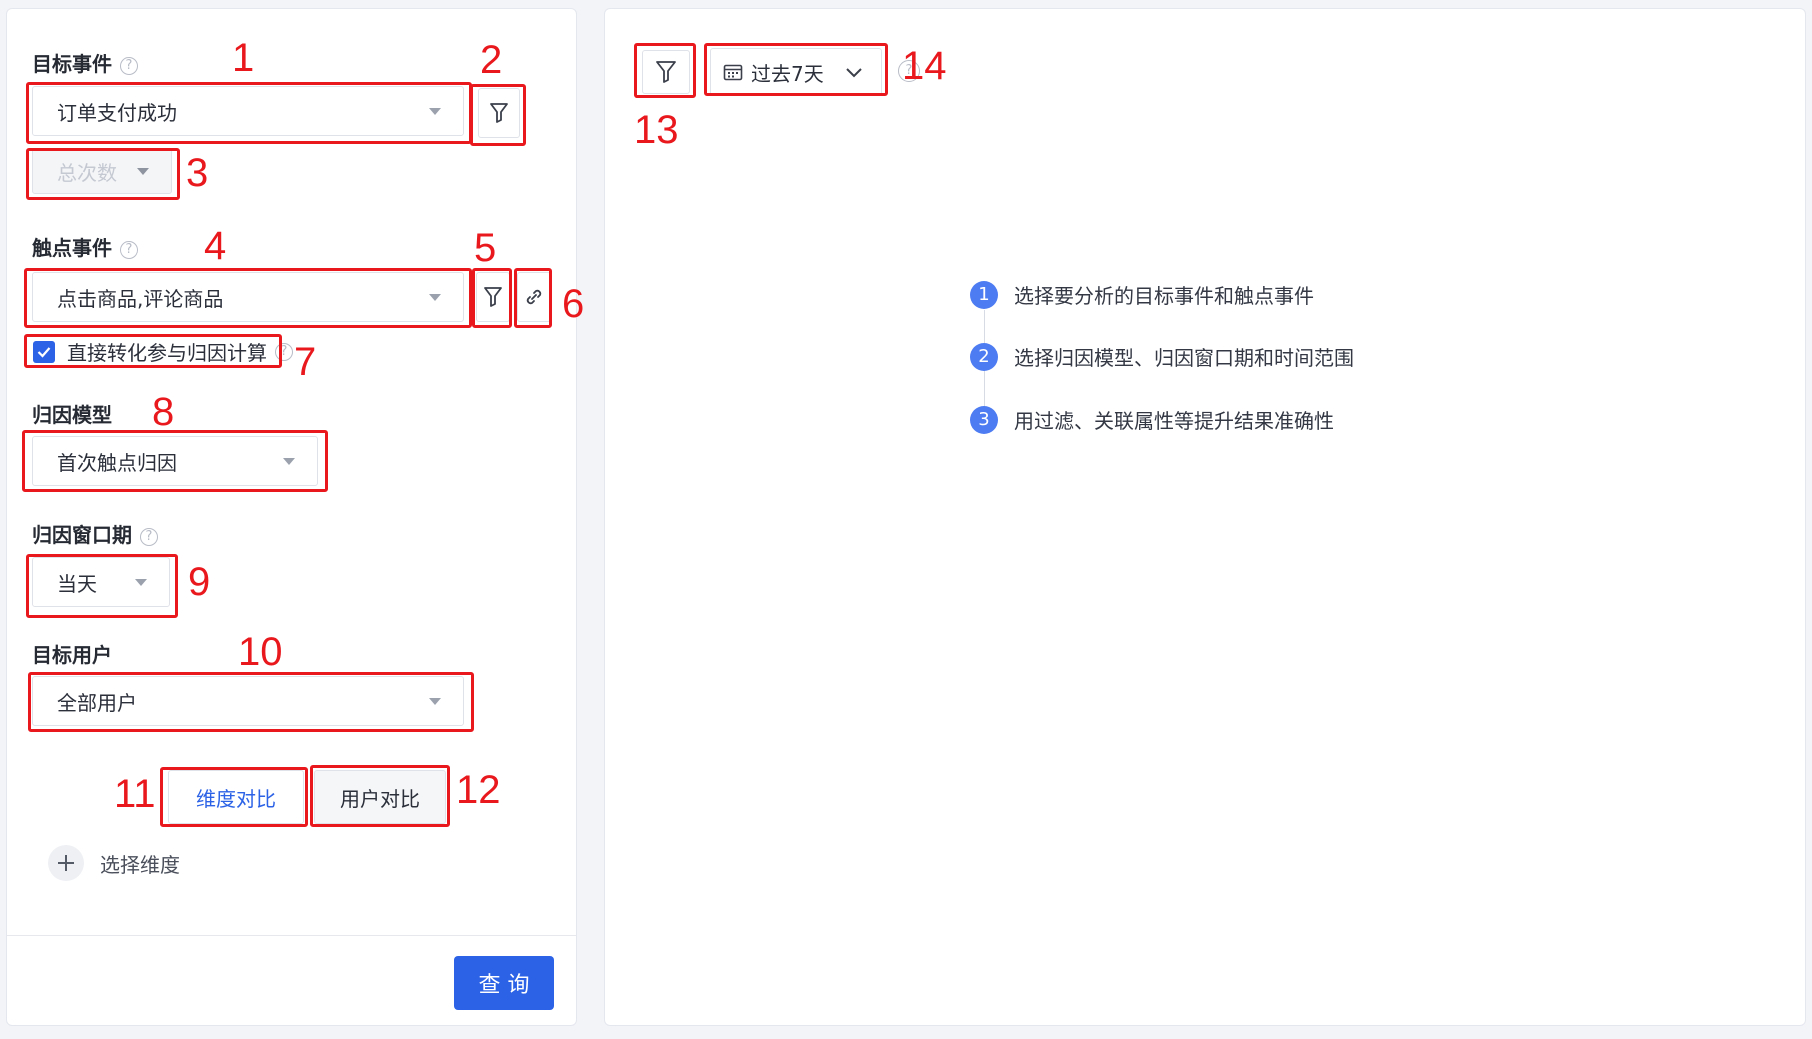  I want to click on attribution-model-select: 首次触点归因, so click(175, 461).